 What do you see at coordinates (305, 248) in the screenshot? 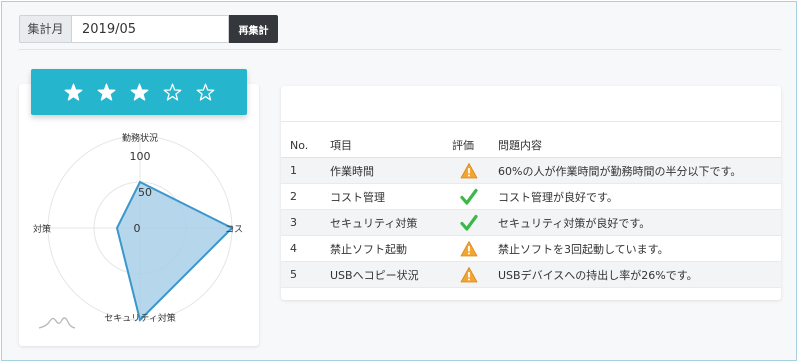
I see `row-no: 4` at bounding box center [305, 248].